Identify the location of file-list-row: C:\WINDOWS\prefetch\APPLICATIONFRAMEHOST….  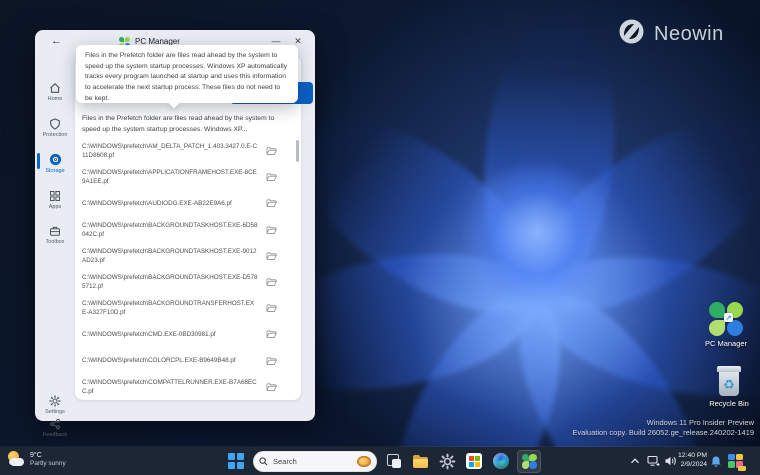
(188, 177).